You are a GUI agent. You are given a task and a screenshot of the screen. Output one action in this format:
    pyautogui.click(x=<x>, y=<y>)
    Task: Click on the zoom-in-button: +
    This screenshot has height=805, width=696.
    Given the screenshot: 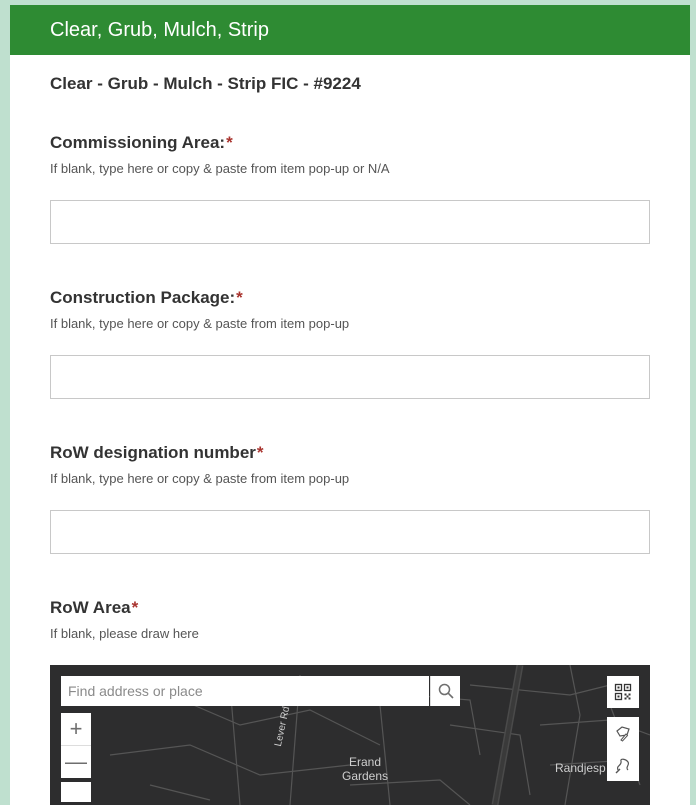 What is the action you would take?
    pyautogui.click(x=76, y=729)
    